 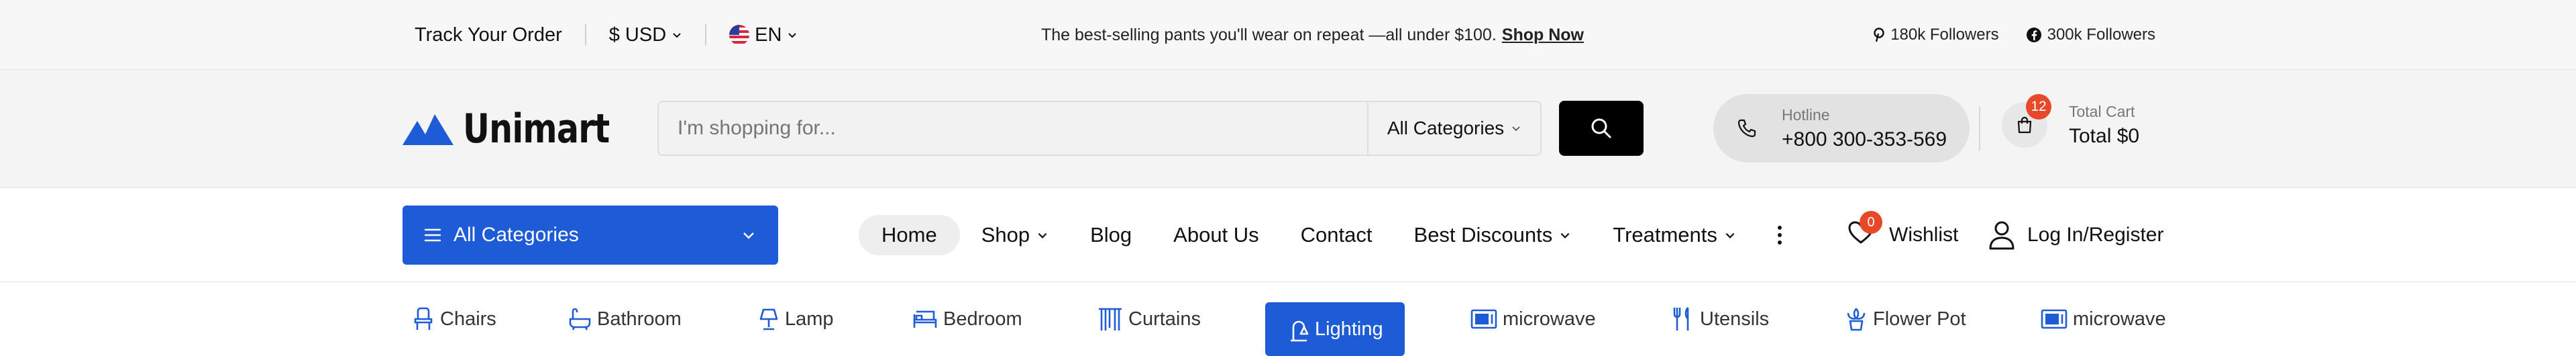 I want to click on category-label: Bedroom, so click(x=982, y=319).